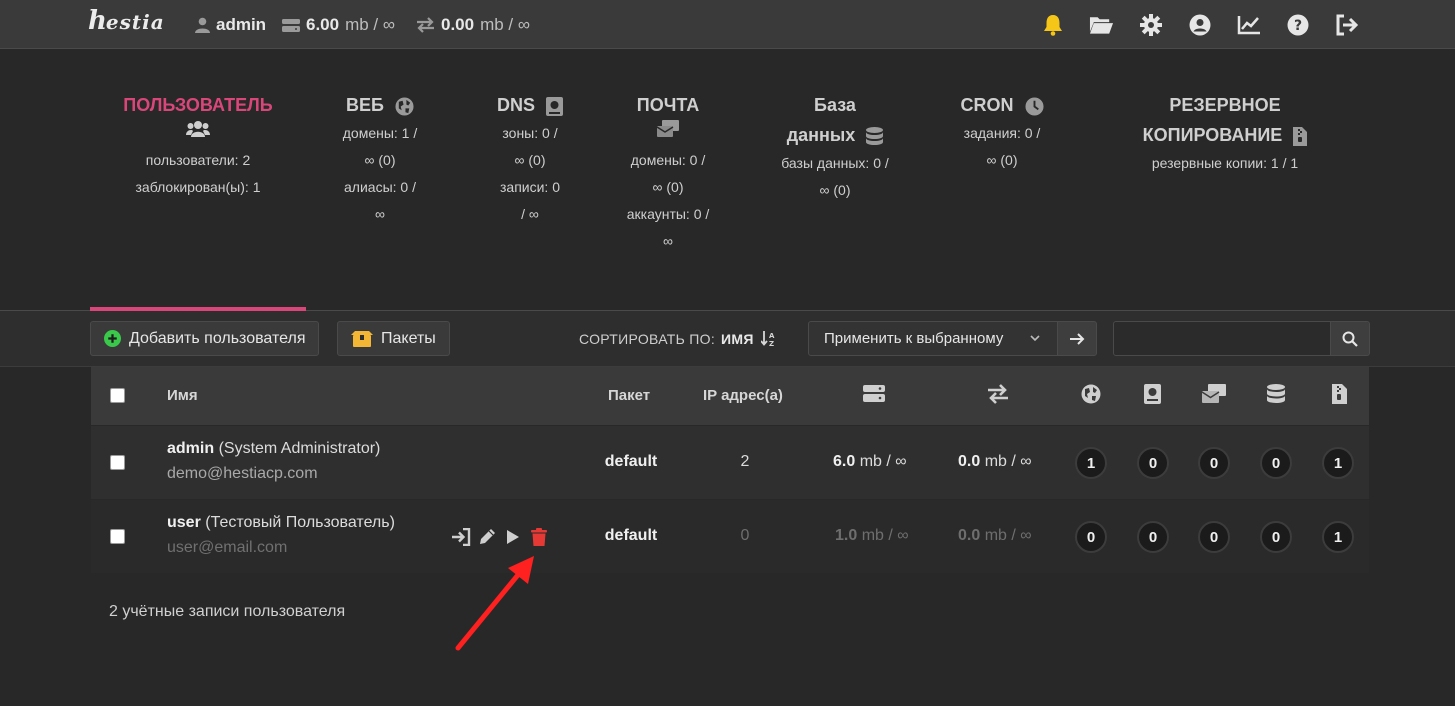  What do you see at coordinates (380, 133) in the screenshot?
I see `web-domains: домены: 1 /` at bounding box center [380, 133].